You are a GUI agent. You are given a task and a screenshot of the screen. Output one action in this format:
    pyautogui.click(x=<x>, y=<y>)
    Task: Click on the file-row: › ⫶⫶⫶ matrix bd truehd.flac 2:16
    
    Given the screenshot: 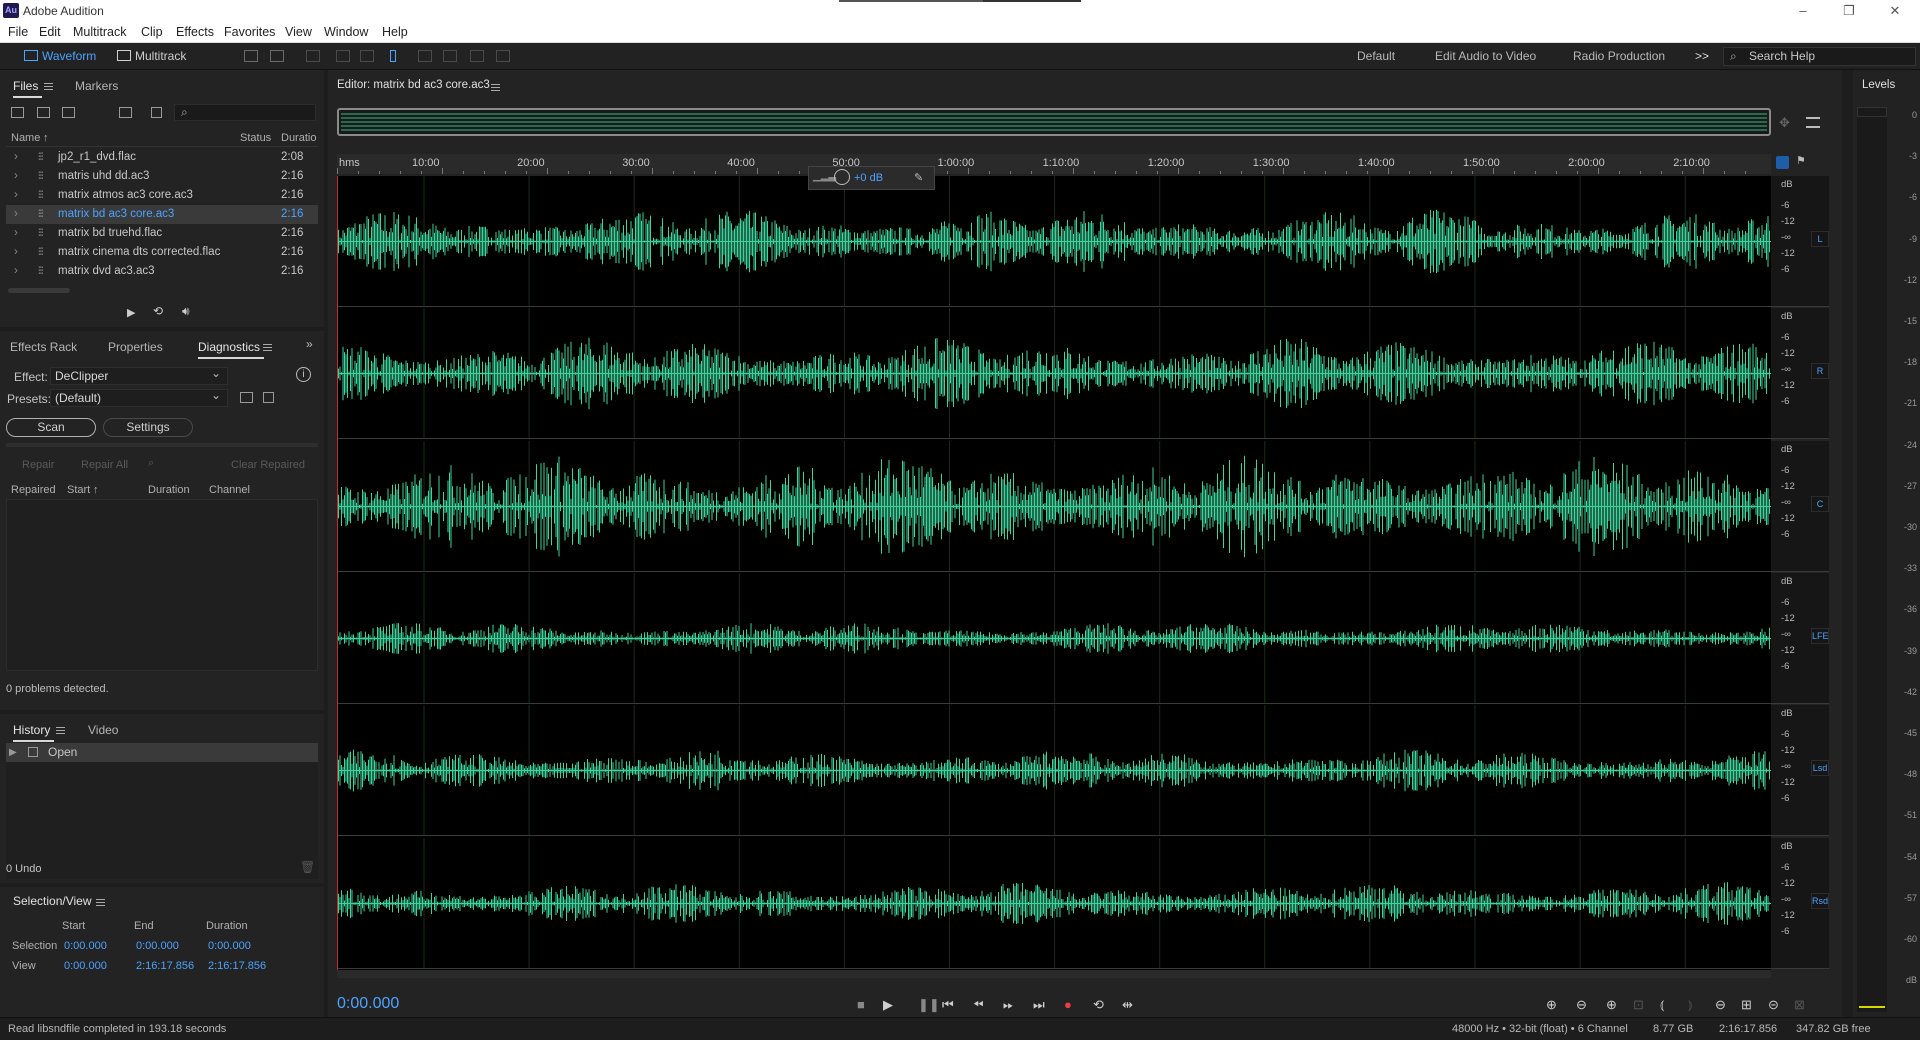 What is the action you would take?
    pyautogui.click(x=162, y=233)
    